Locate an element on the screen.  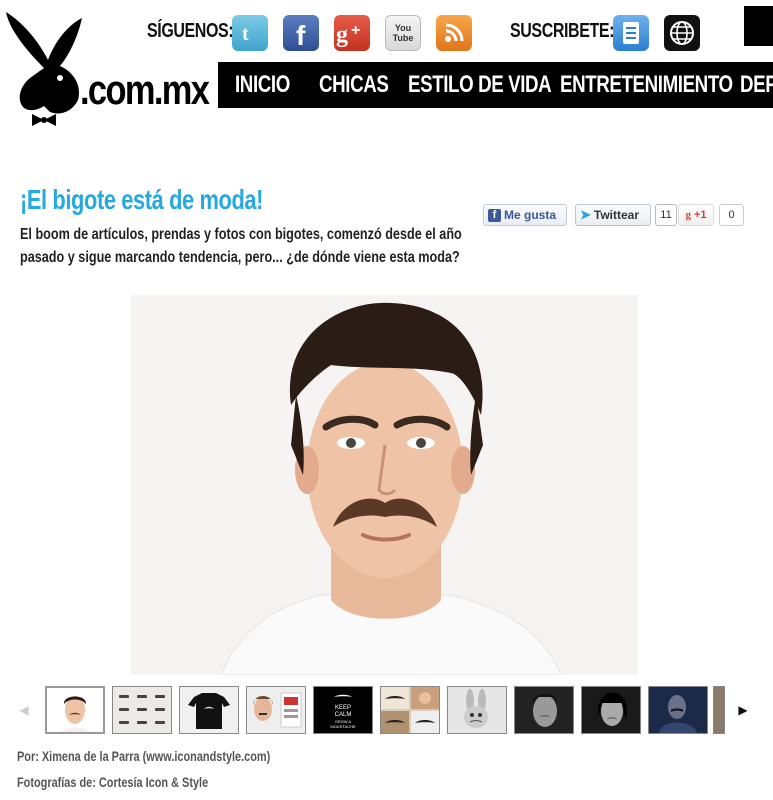
rss-icon is located at coordinates (454, 33).